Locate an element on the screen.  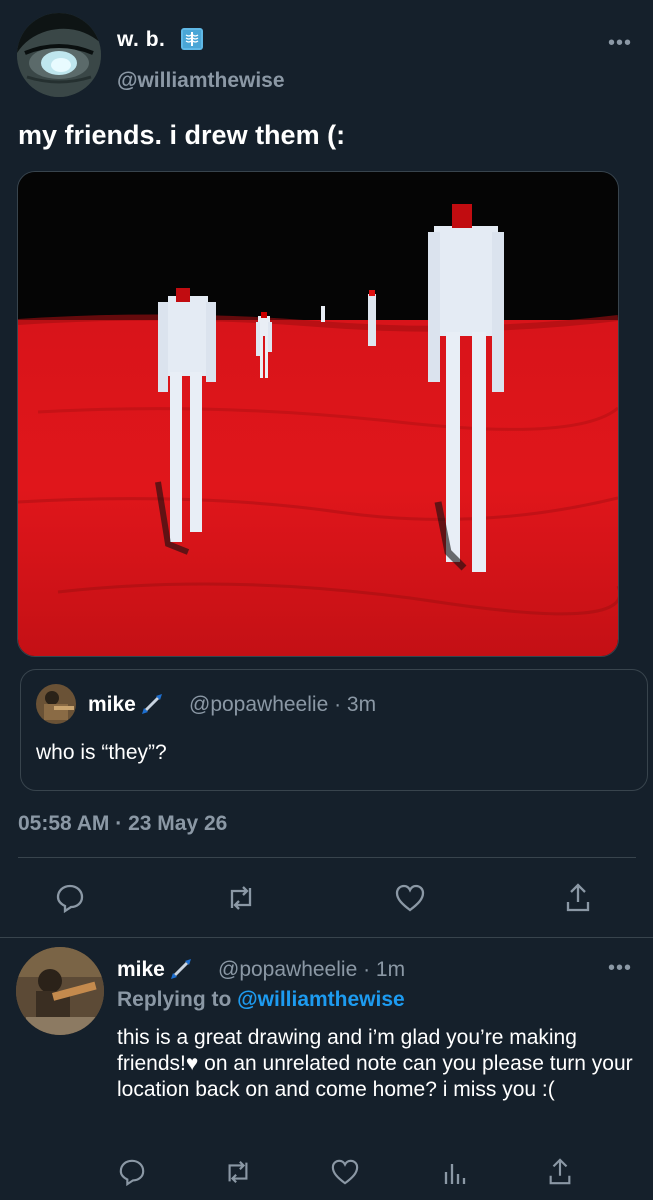
reply-handle-time: @popawheelie · 1m is located at coordinates (311, 970).